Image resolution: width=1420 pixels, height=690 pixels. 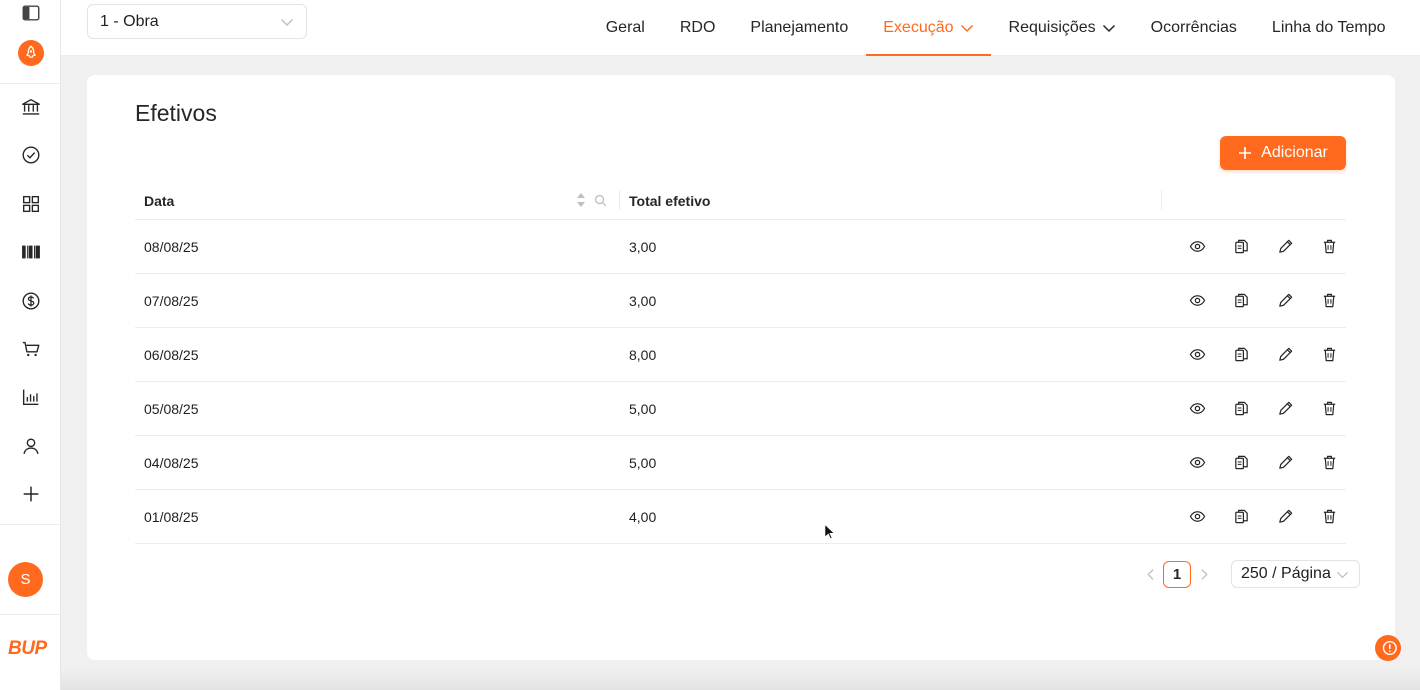 What do you see at coordinates (740, 517) in the screenshot?
I see `table-row: 01/08/25 4,00` at bounding box center [740, 517].